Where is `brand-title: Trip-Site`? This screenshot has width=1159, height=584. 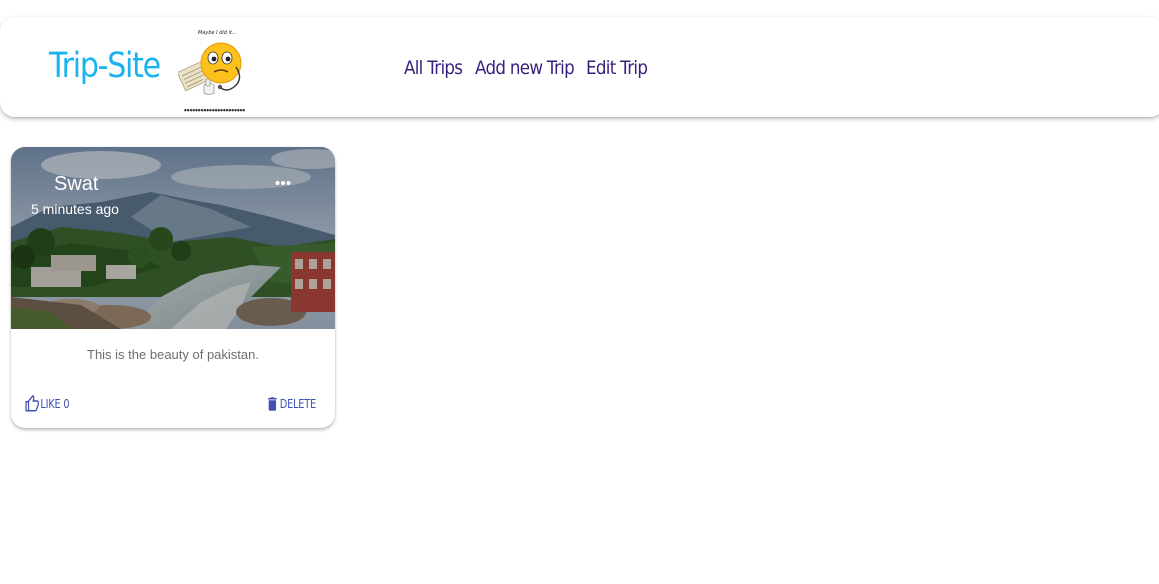
brand-title: Trip-Site is located at coordinates (105, 66).